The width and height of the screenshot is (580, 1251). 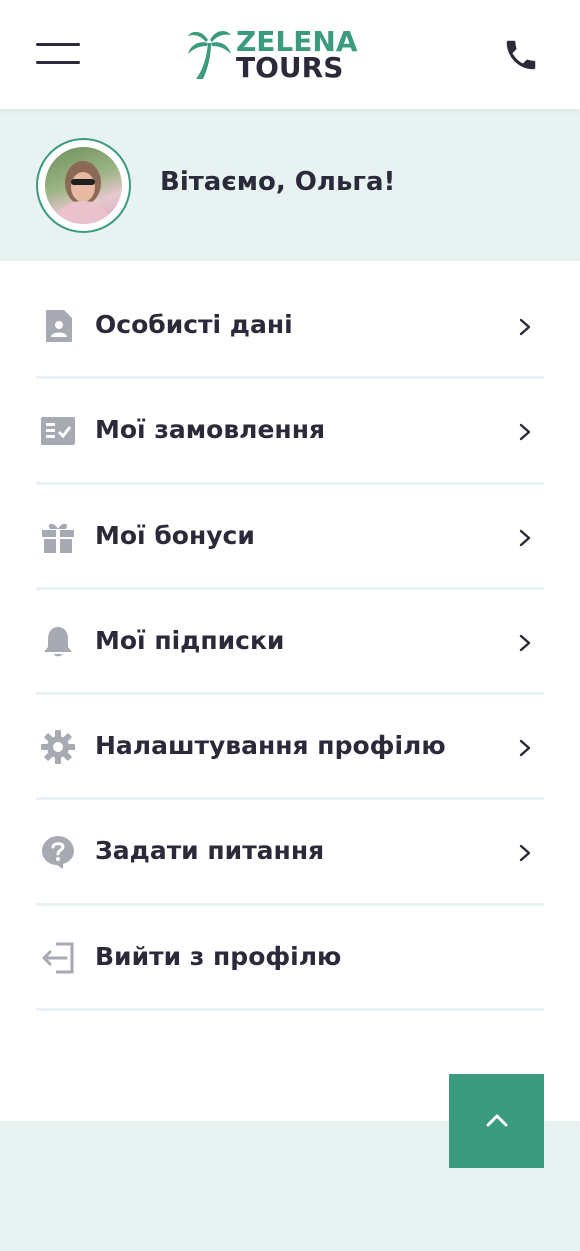 I want to click on welcome-section: Вітаємо, Ольга!, so click(x=290, y=185).